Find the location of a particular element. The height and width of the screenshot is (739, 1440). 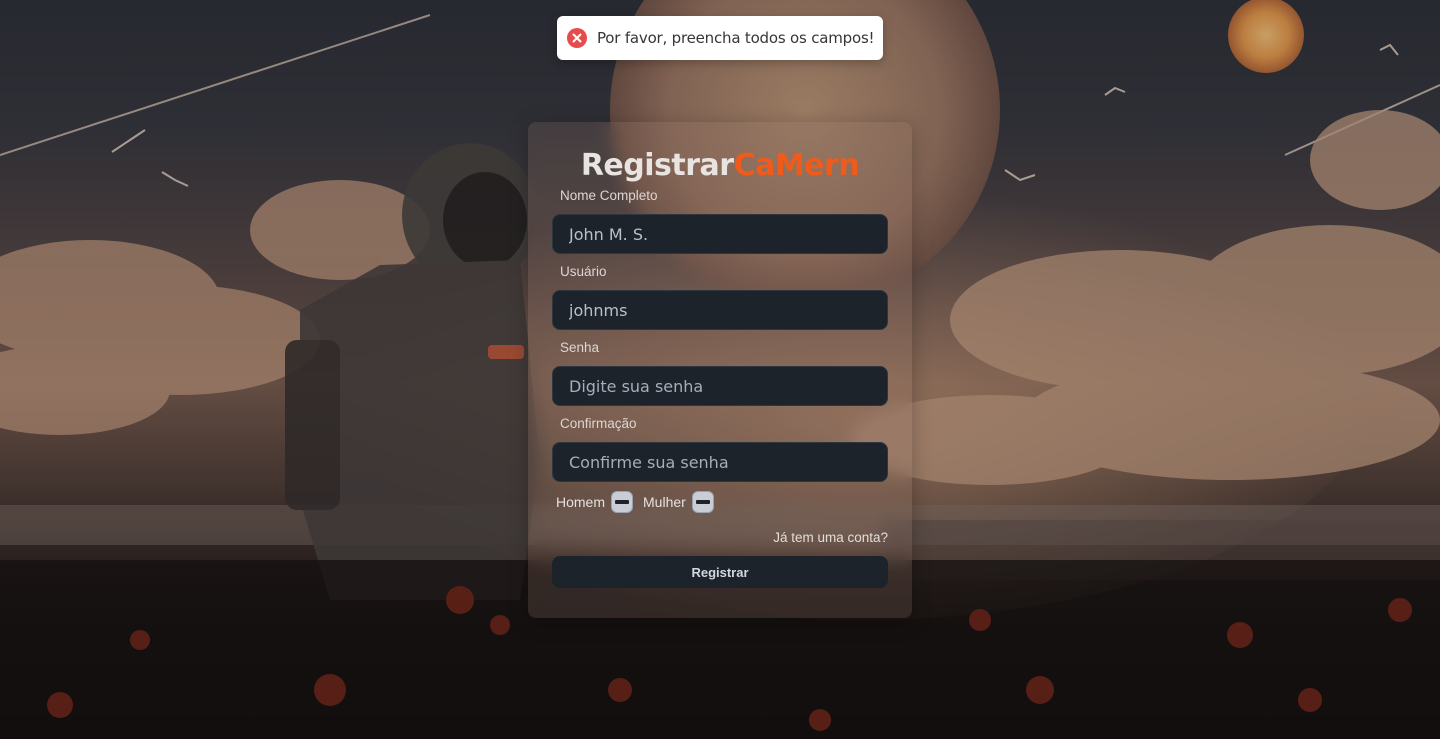

gender-female-label: Mulher is located at coordinates (664, 502).